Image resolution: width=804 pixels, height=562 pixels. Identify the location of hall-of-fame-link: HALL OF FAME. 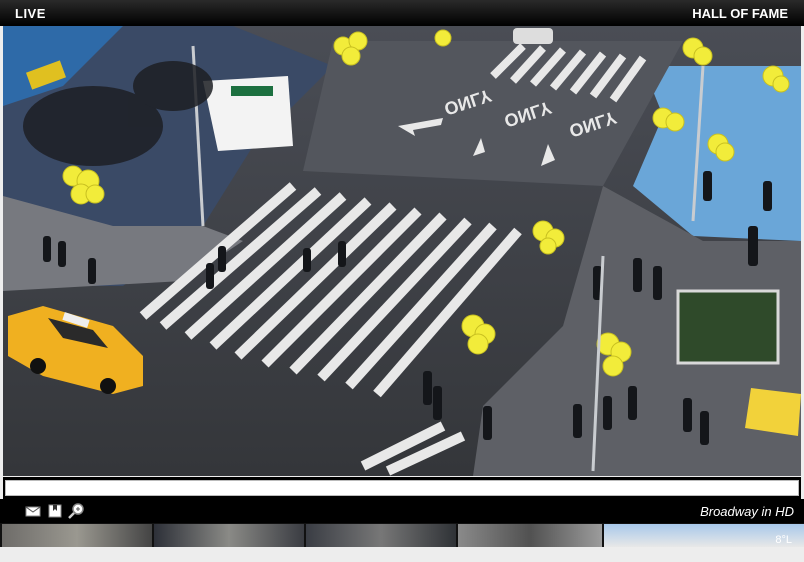
(740, 13).